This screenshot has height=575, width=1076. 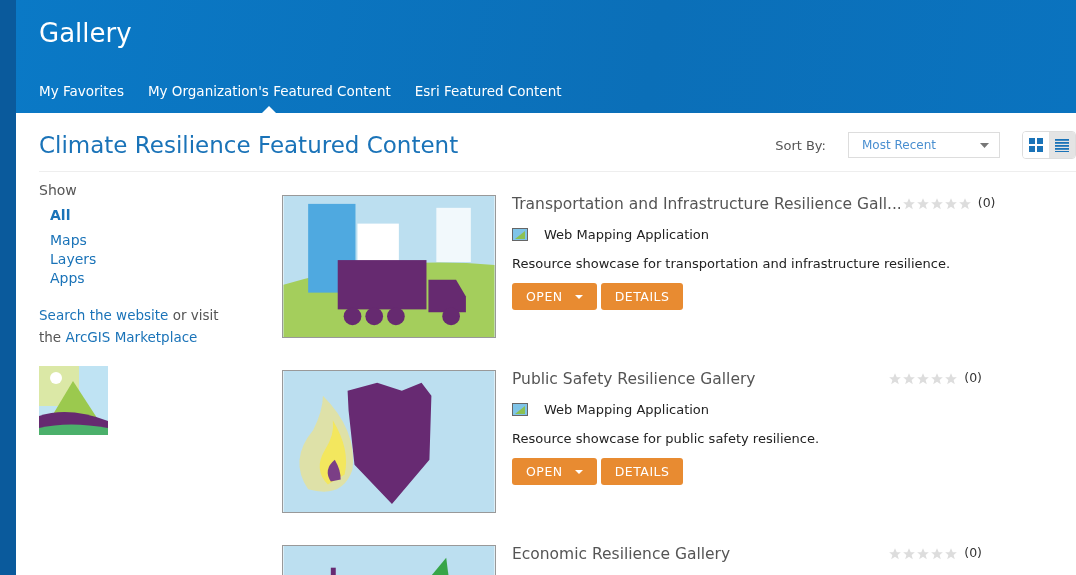 I want to click on search-note: Search the website or visit the ArcGIS Marketplace, so click(x=129, y=326).